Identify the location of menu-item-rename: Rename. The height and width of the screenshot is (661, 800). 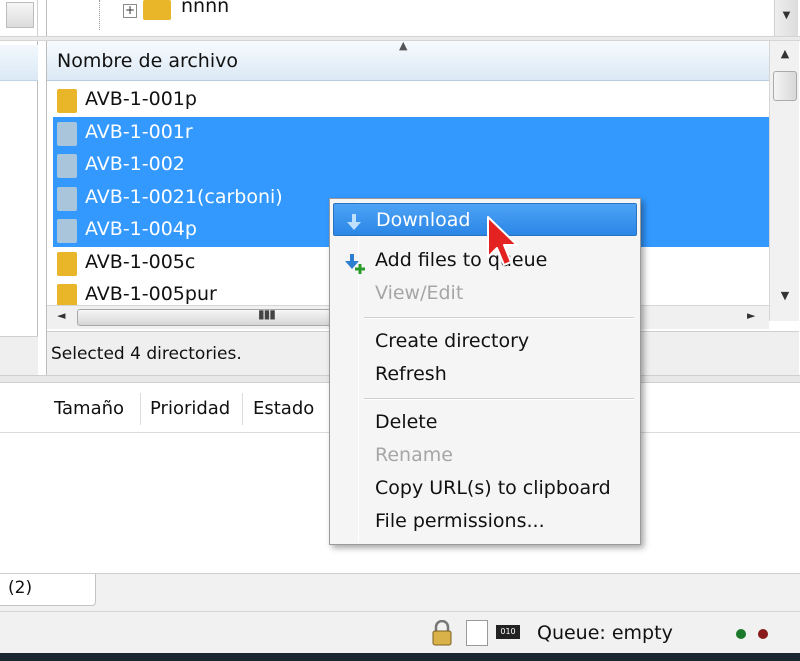
(485, 455).